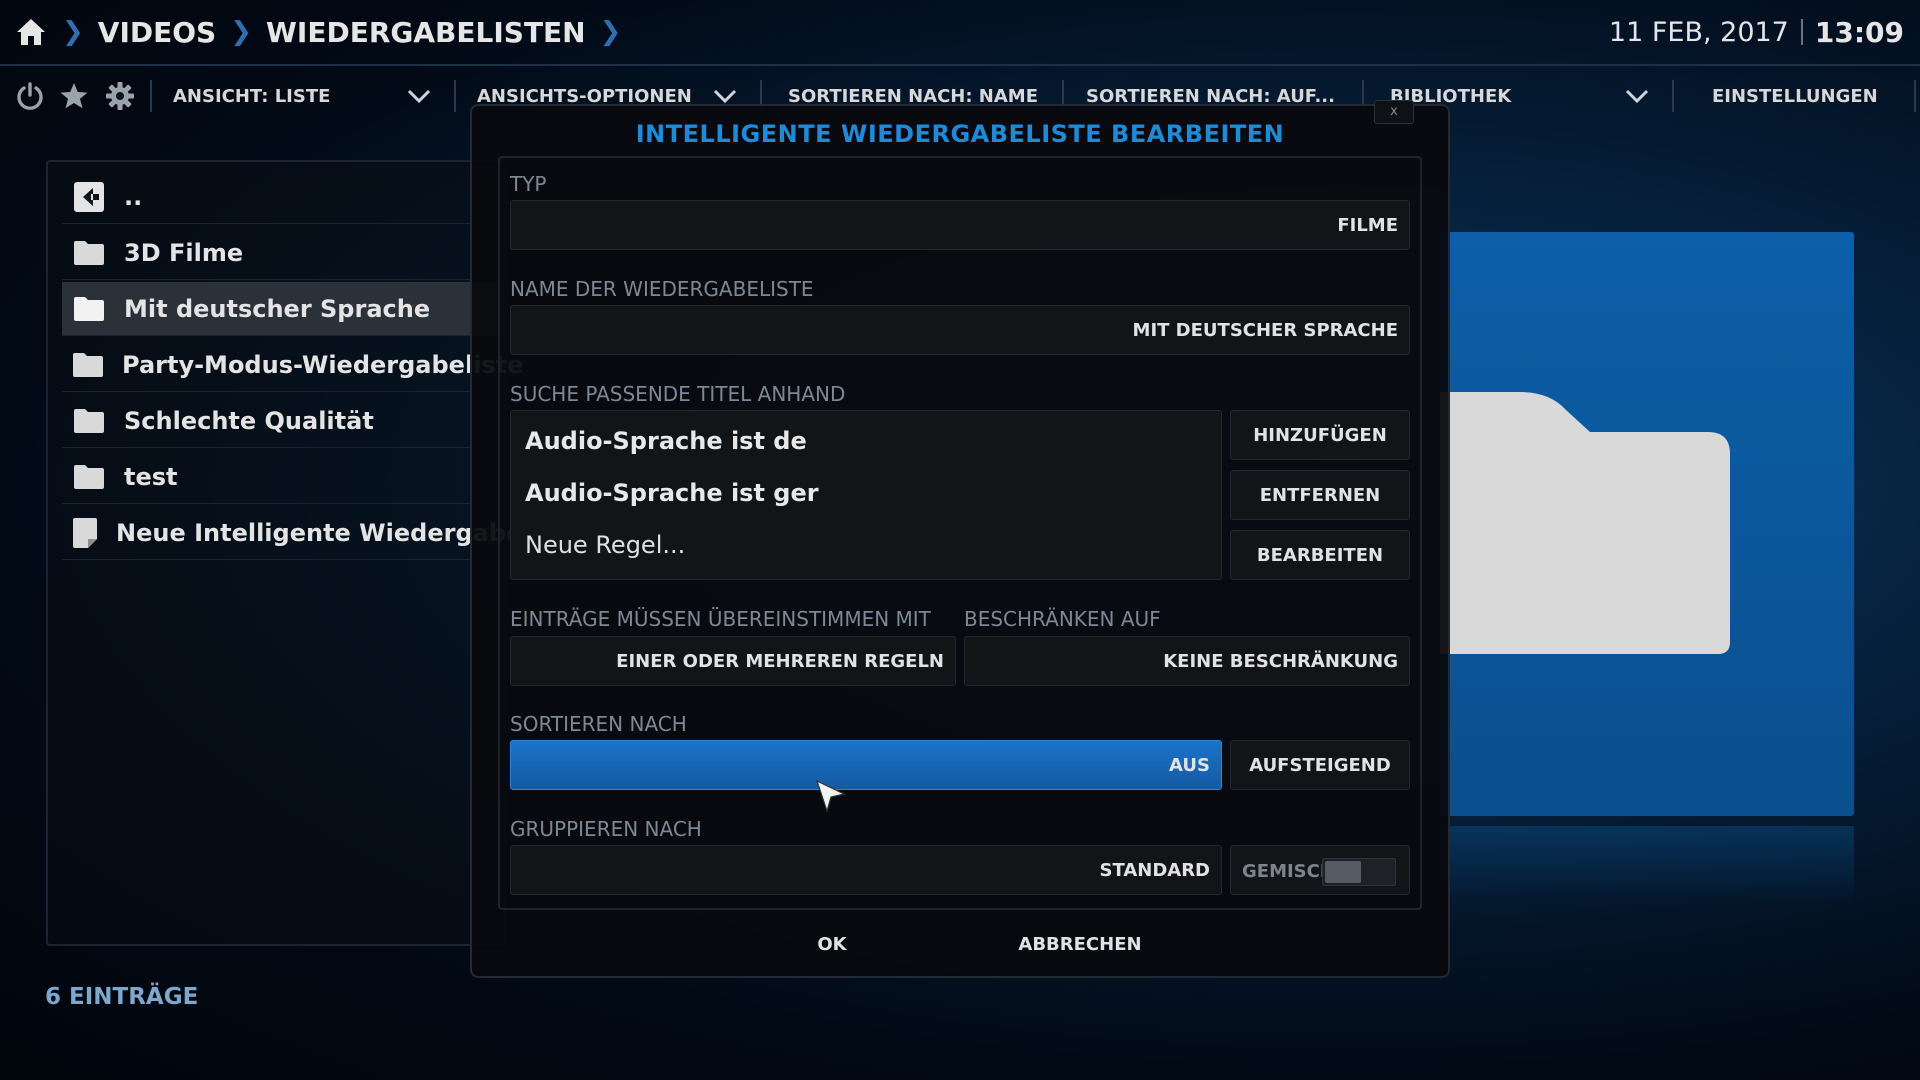  What do you see at coordinates (866, 765) in the screenshot?
I see `sort-selector: AUS` at bounding box center [866, 765].